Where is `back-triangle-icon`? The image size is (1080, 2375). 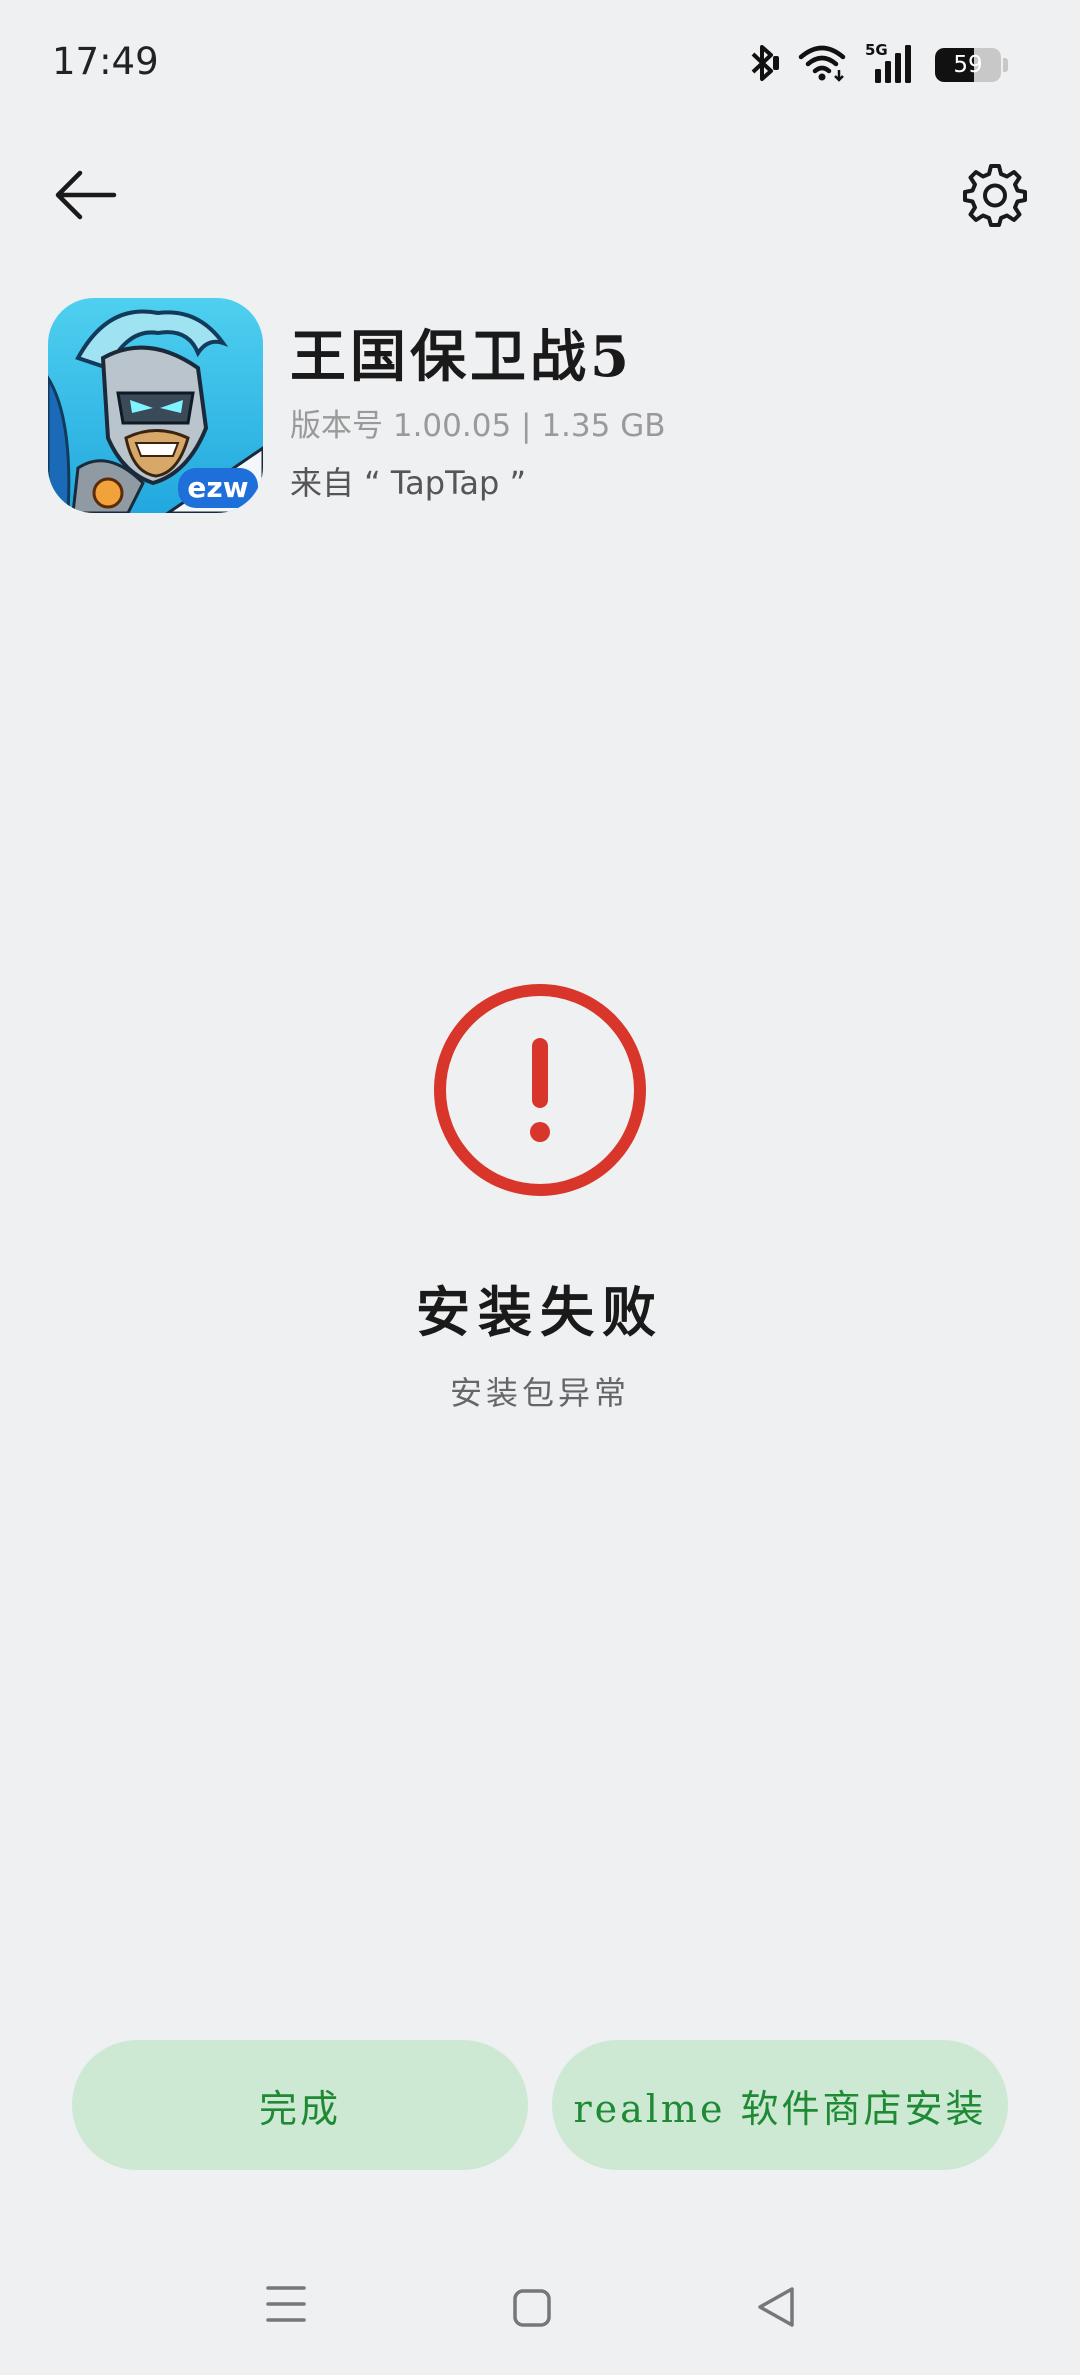
back-triangle-icon is located at coordinates (777, 2307).